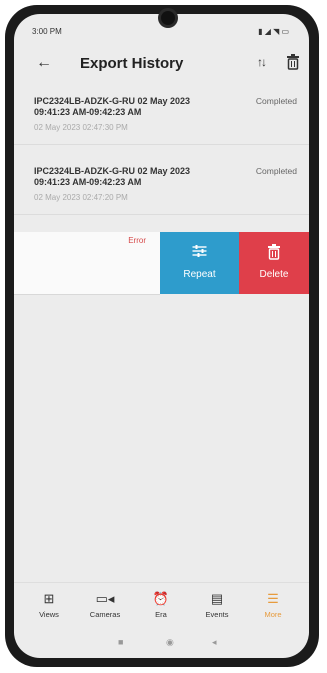 Image resolution: width=327 pixels, height=673 pixels. I want to click on delete-button: Delete, so click(274, 263).